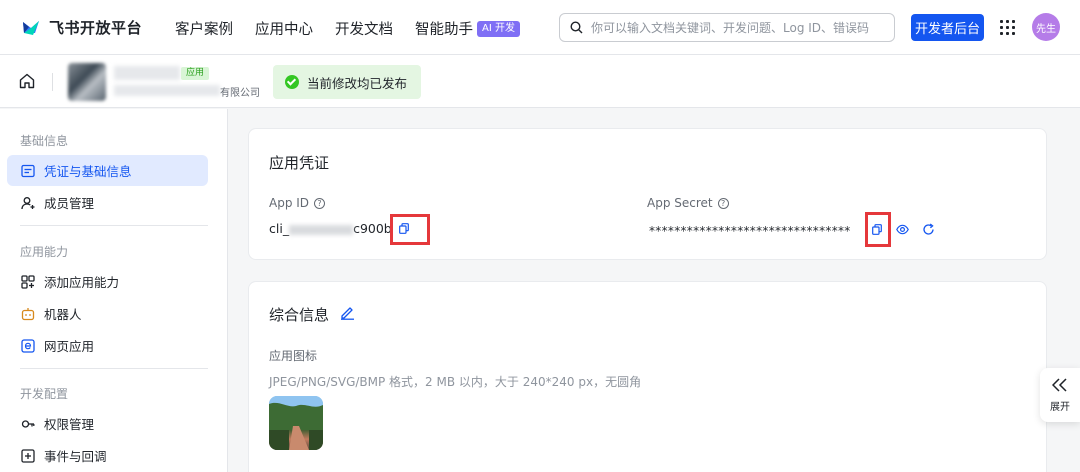 This screenshot has height=472, width=1080. What do you see at coordinates (1060, 407) in the screenshot?
I see `expand-label: 展开` at bounding box center [1060, 407].